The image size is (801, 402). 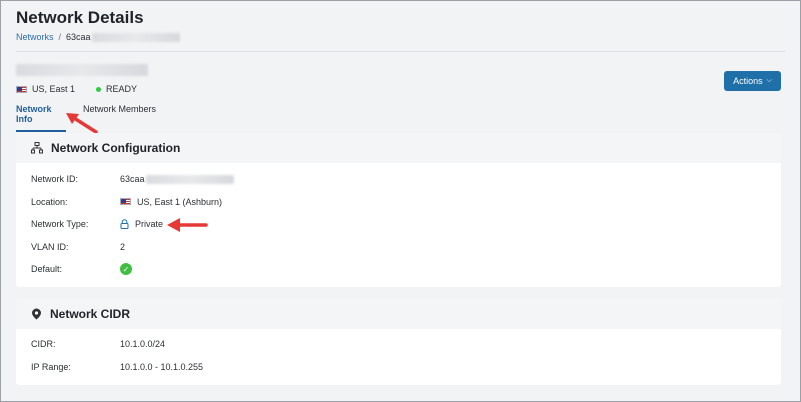 What do you see at coordinates (80, 17) in the screenshot?
I see `page-title: Network Details` at bounding box center [80, 17].